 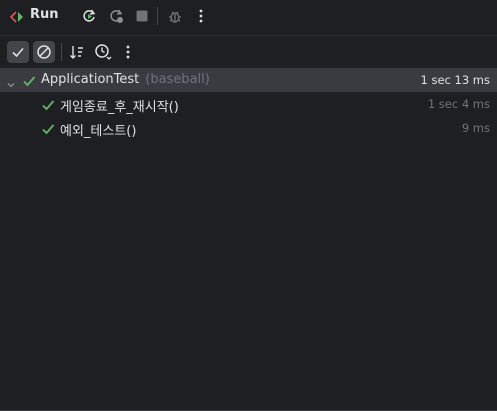 What do you see at coordinates (44, 14) in the screenshot?
I see `run-title: Run` at bounding box center [44, 14].